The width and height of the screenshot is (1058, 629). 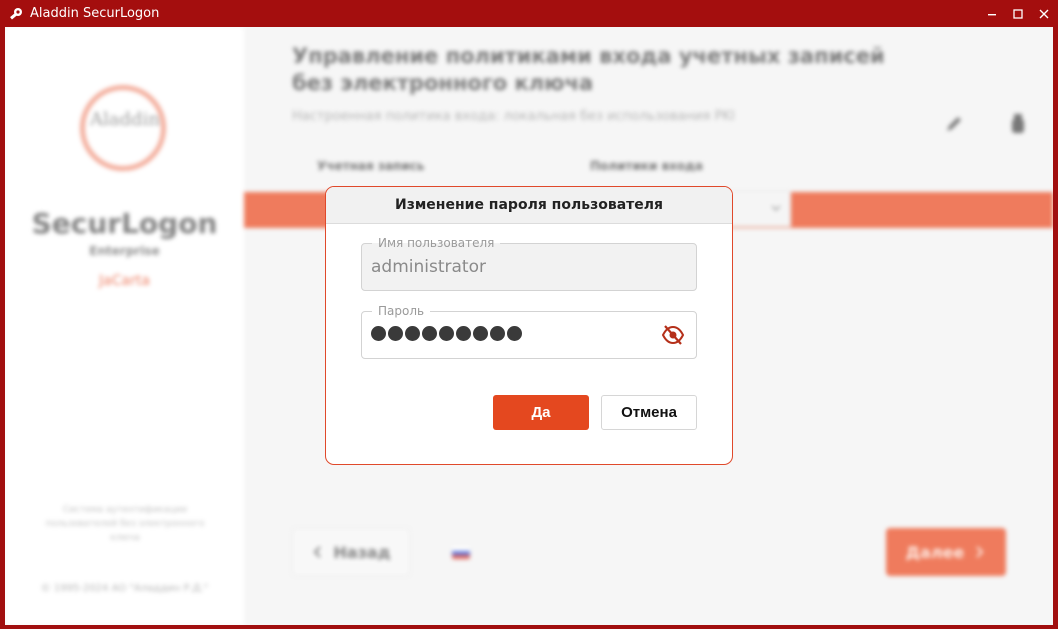 What do you see at coordinates (649, 412) in the screenshot?
I see `cancel-button: Отмена` at bounding box center [649, 412].